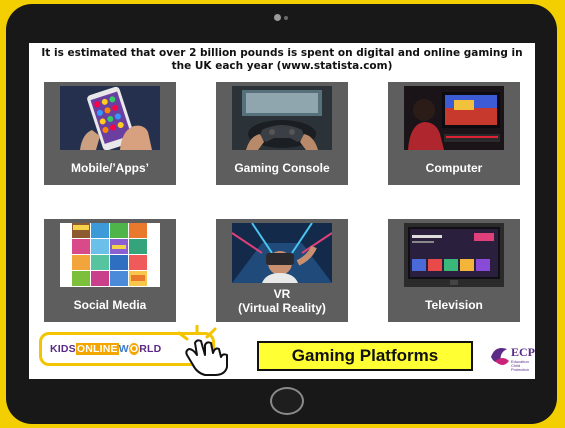  I want to click on social-media-games-image, so click(110, 255).